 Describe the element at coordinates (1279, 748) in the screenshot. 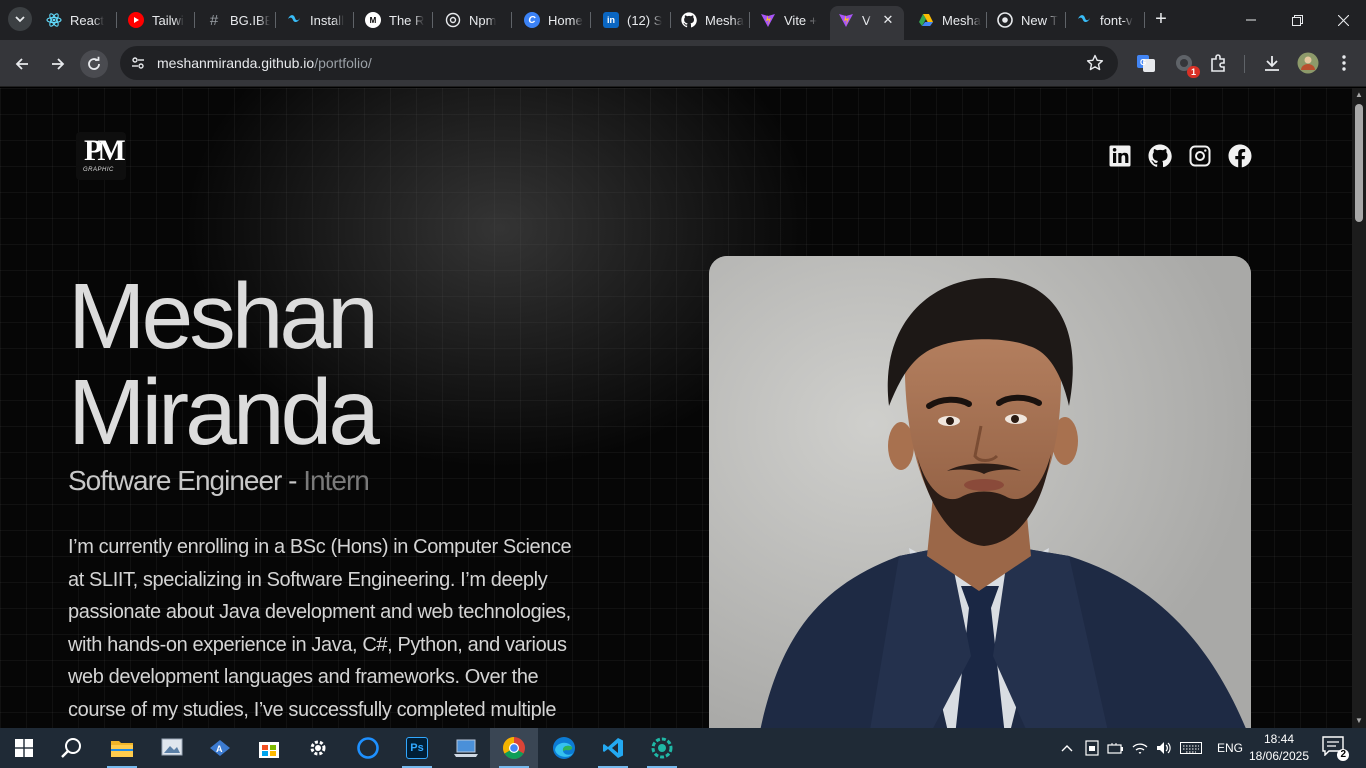

I see `clock: 18:44 18/06/2025` at that location.